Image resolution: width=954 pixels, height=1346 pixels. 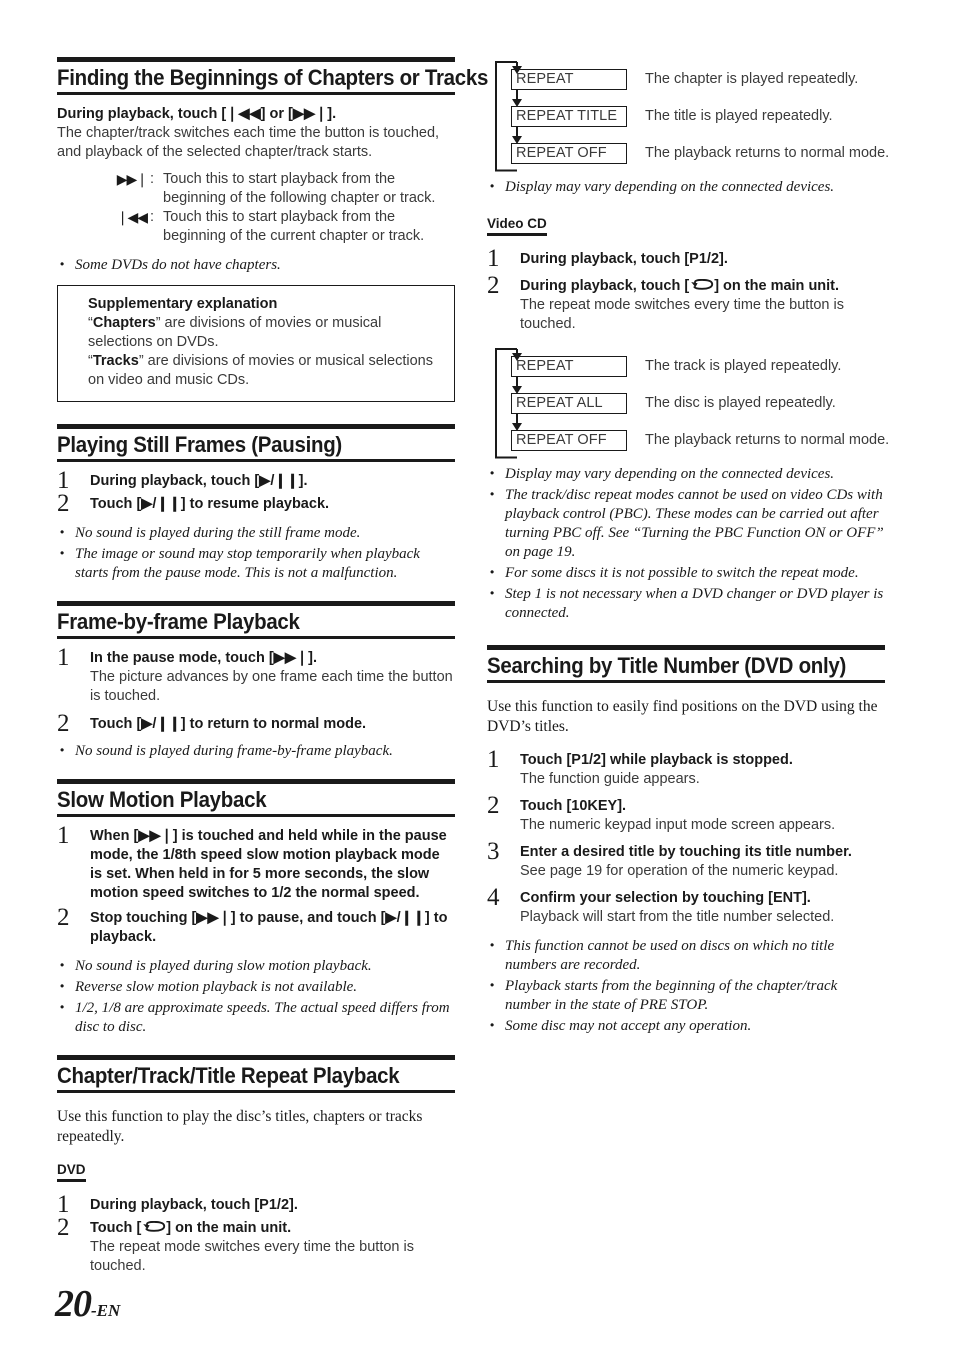 I want to click on flow-description: The chapter is played repeatedly., so click(x=752, y=79).